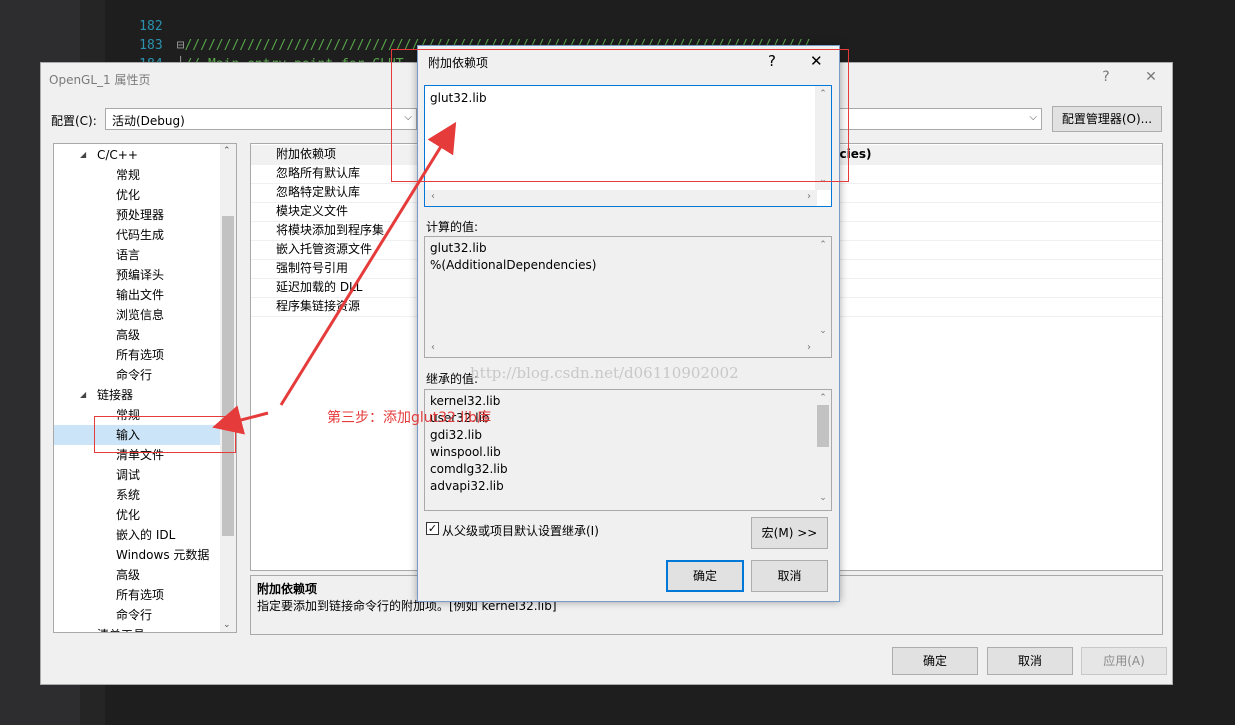 The height and width of the screenshot is (725, 1235). I want to click on arrow-to-input, so click(240, 420).